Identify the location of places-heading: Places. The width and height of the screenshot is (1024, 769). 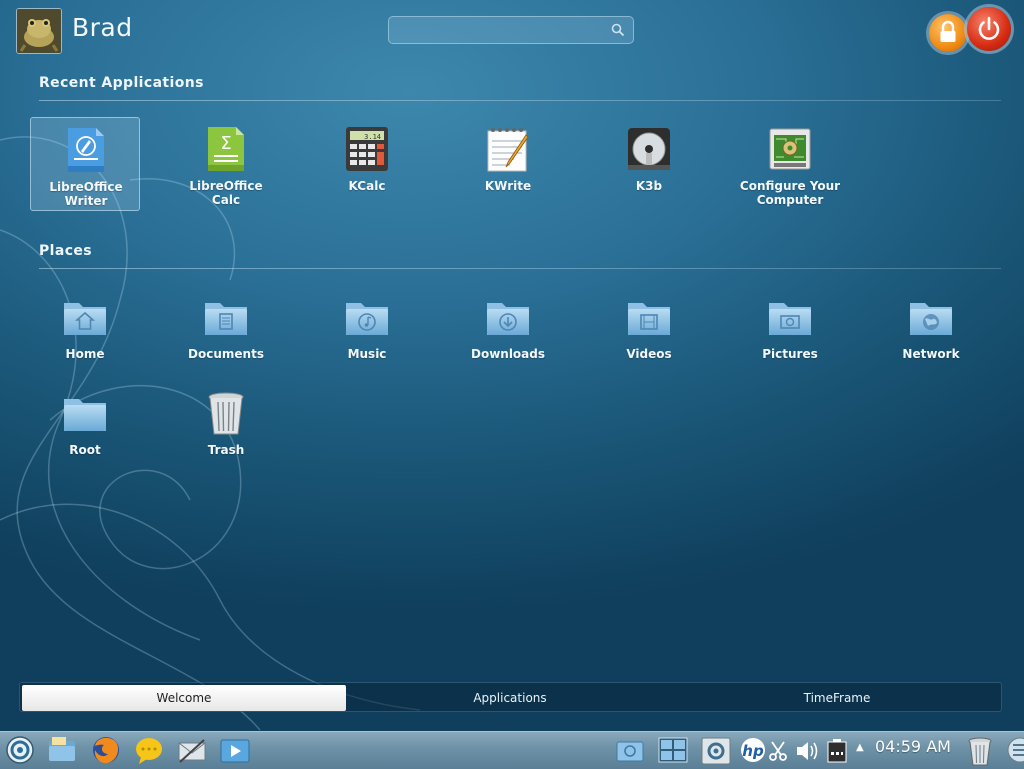
(66, 251).